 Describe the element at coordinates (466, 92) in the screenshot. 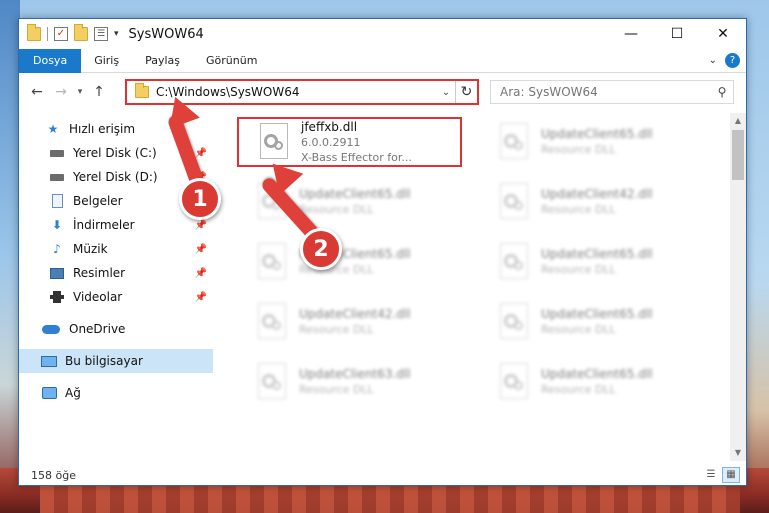

I see `refresh-button: ↻` at that location.